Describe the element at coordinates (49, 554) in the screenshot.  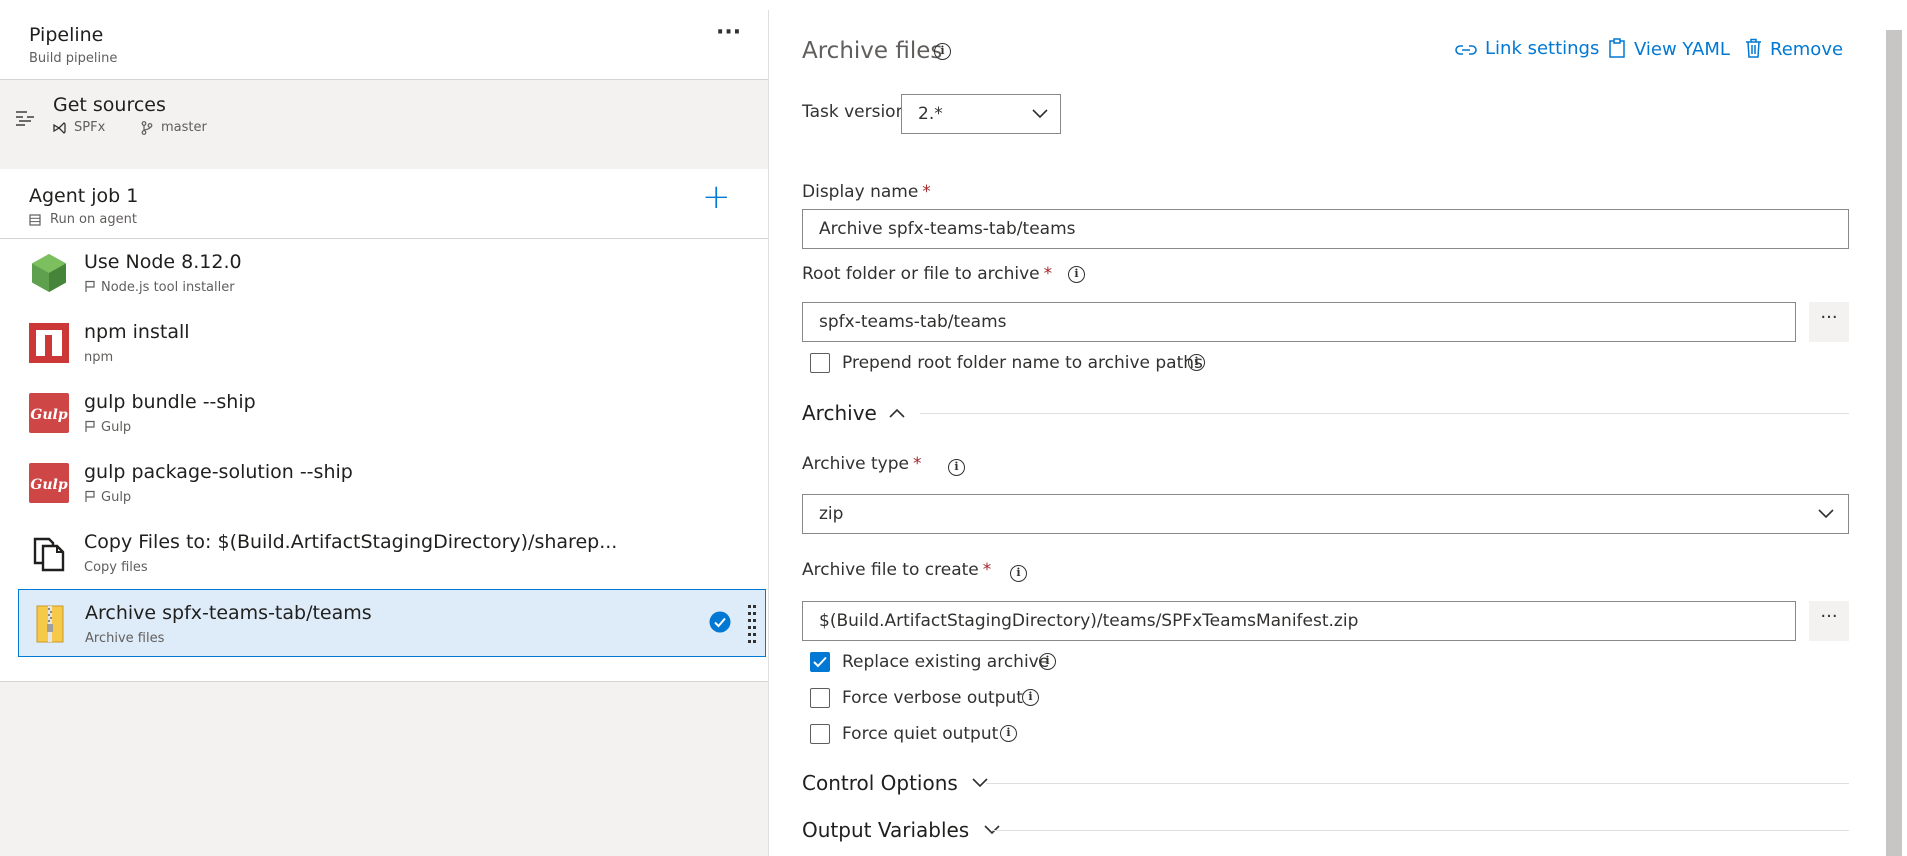
I see `copy-files-icon` at that location.